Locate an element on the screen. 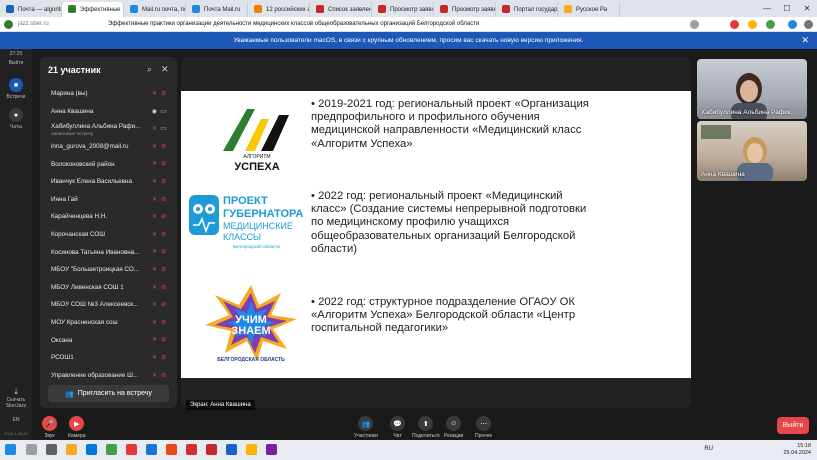 This screenshot has width=817, height=460. browser-tab: Почта — algoritm is located at coordinates (31, 9).